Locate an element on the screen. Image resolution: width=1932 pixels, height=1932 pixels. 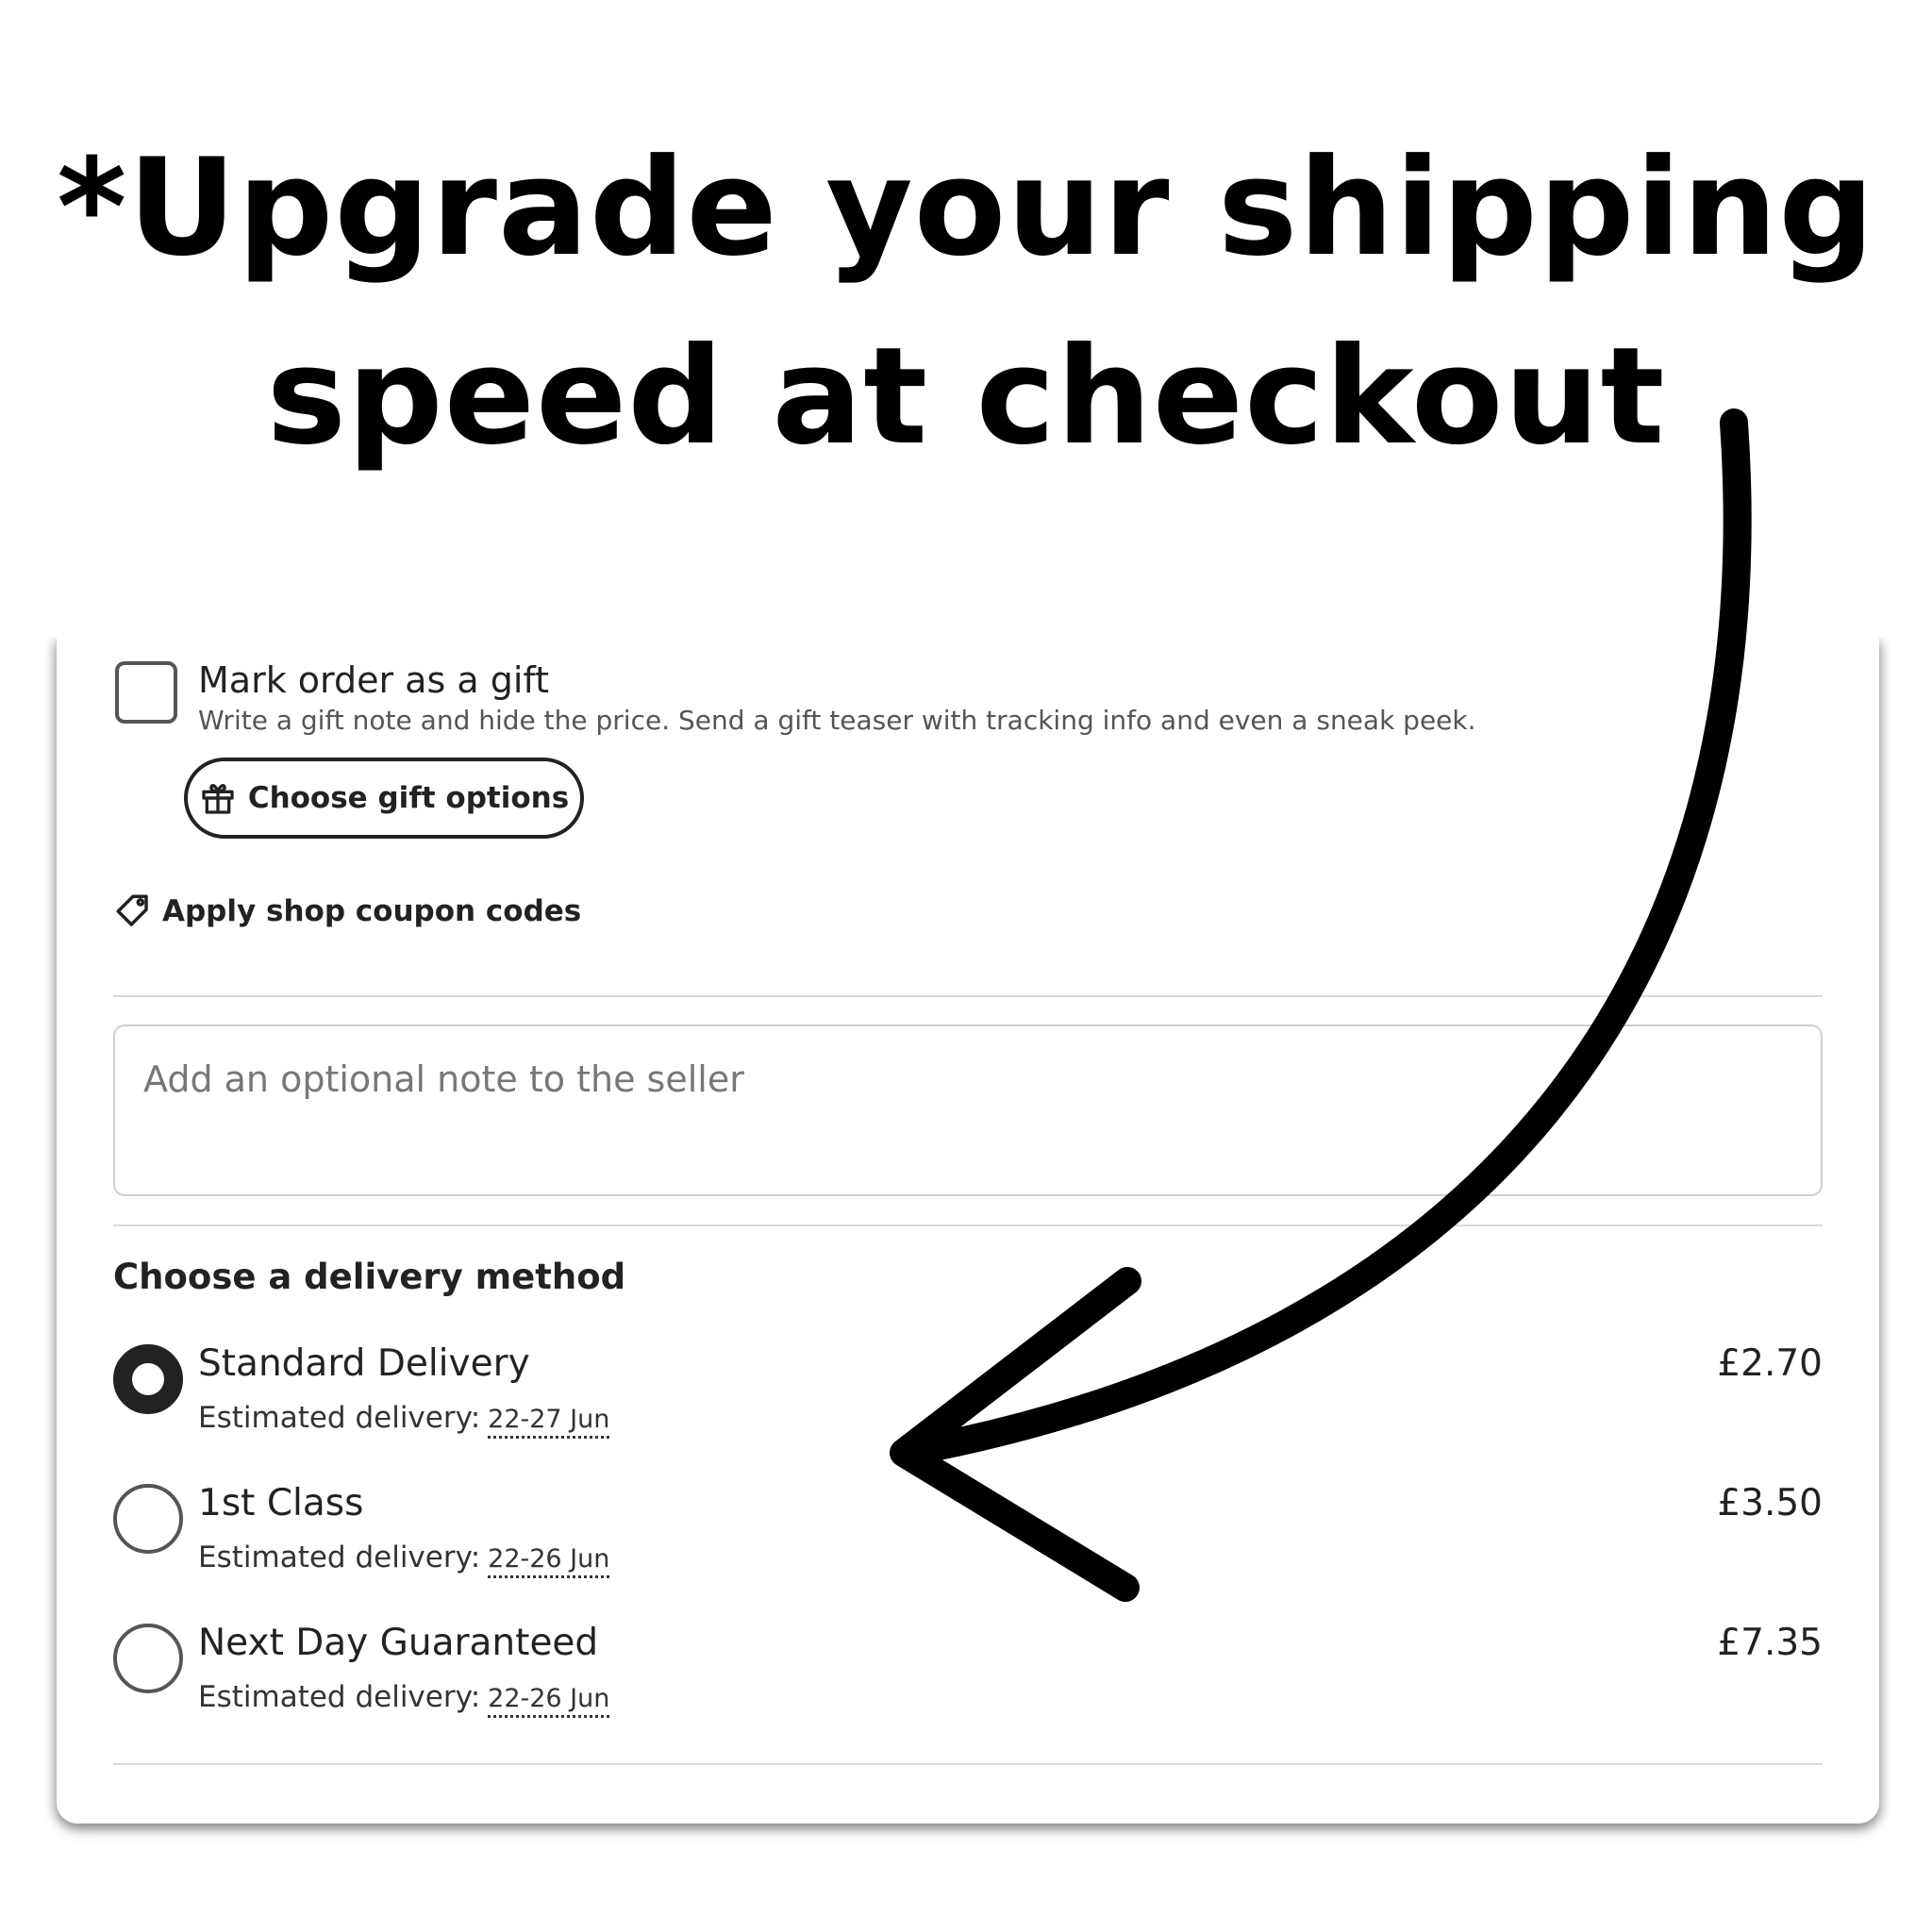
delivery-radio-standard is located at coordinates (148, 1379).